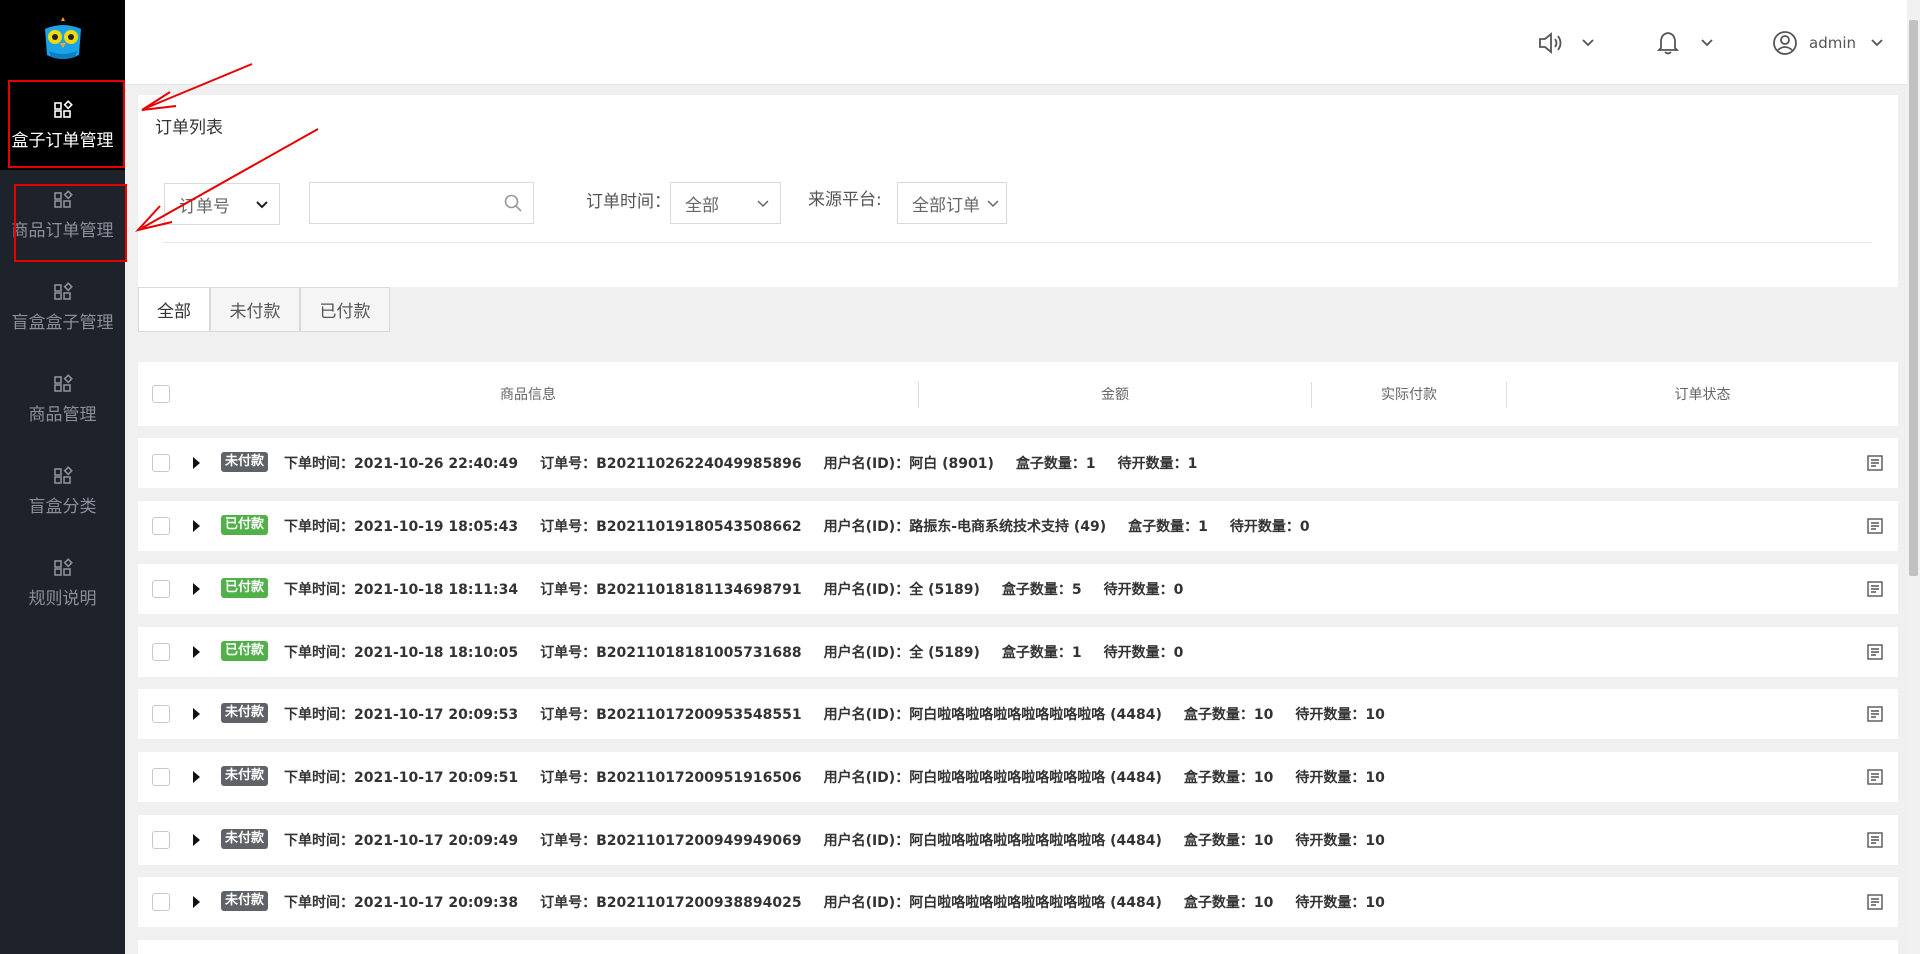 Image resolution: width=1920 pixels, height=954 pixels. Describe the element at coordinates (965, 527) in the screenshot. I see `user-name: 用户名(ID)：路振东-电商系统技术支持 (49)` at that location.